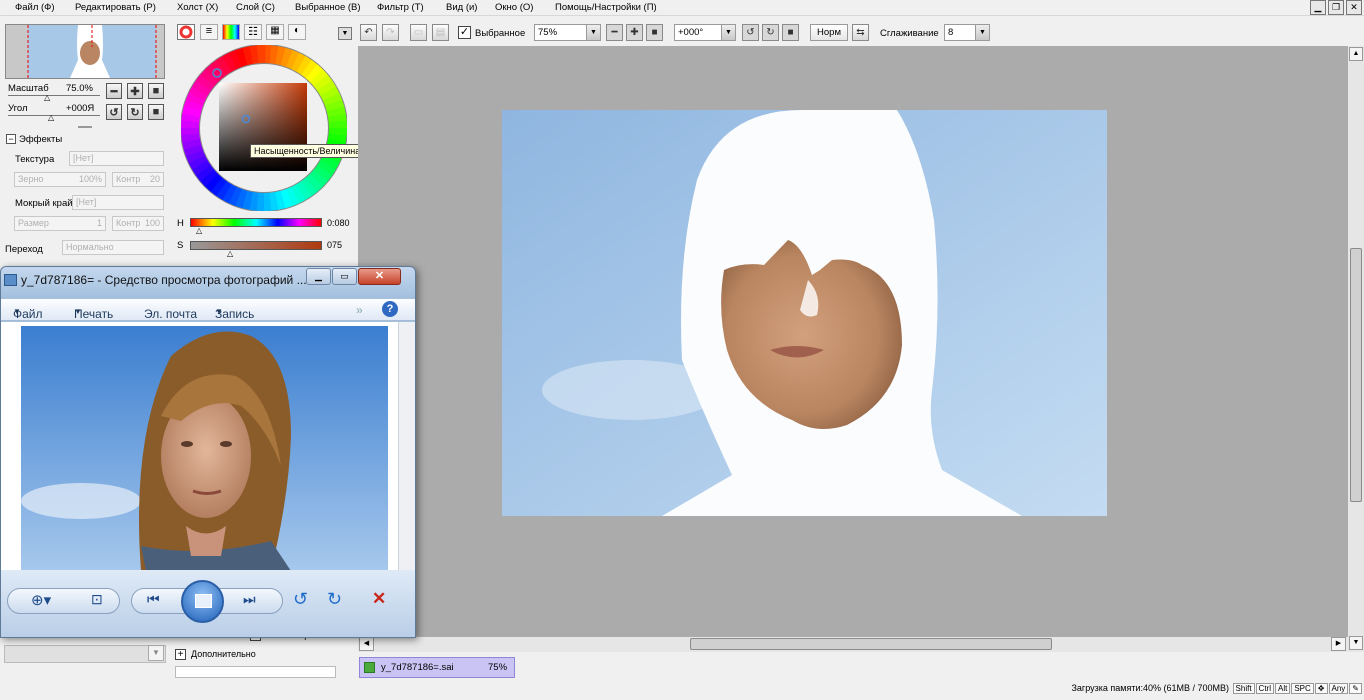  What do you see at coordinates (156, 91) in the screenshot?
I see `nav-zoom-reset-button: ■` at bounding box center [156, 91].